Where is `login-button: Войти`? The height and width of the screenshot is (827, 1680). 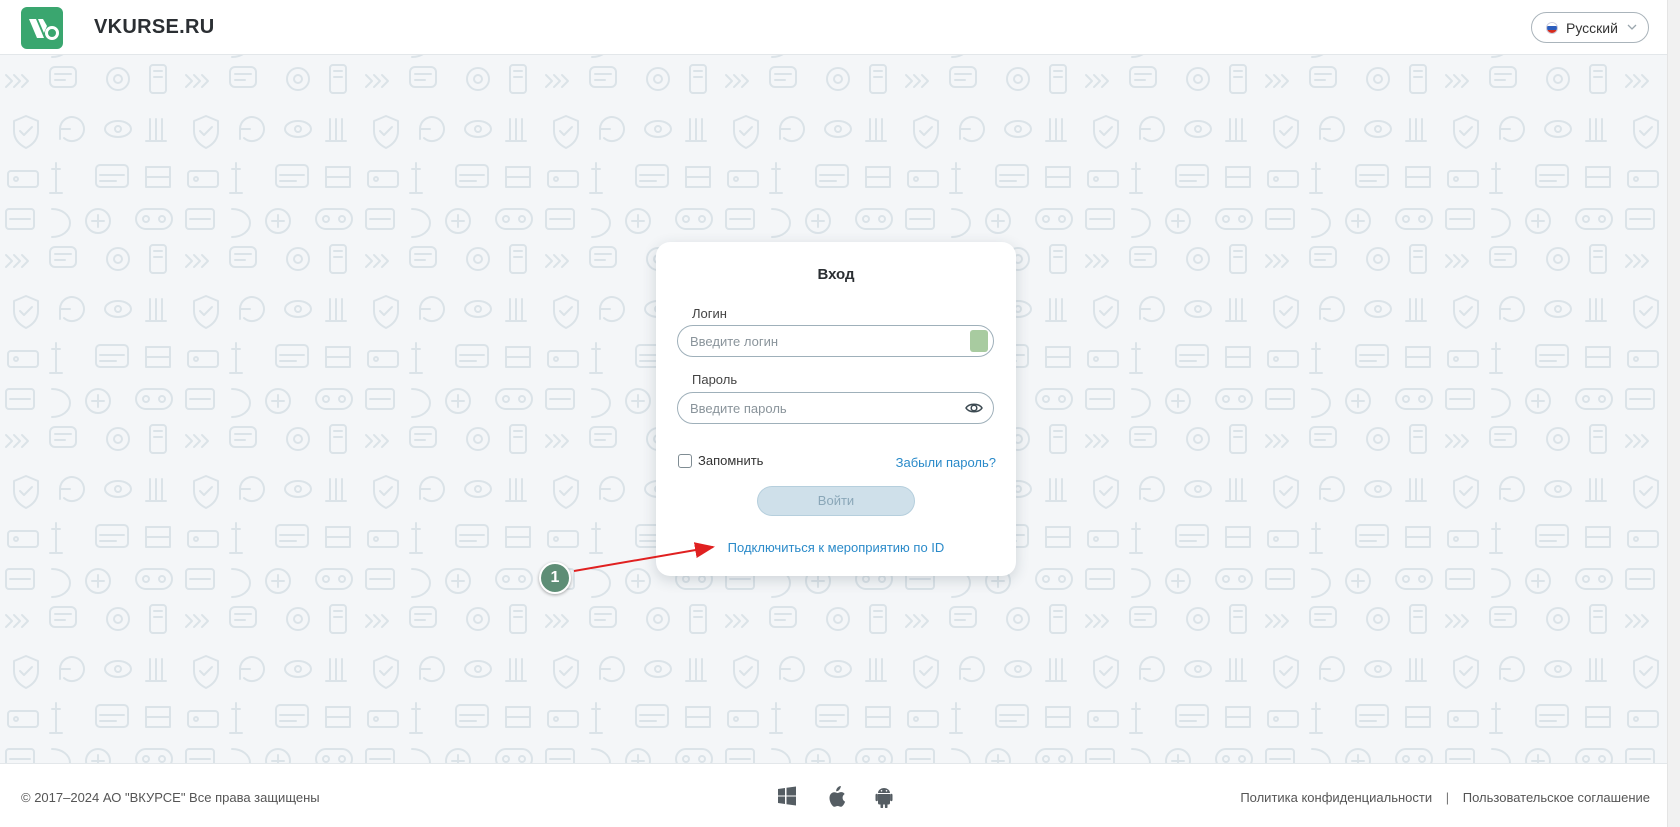 login-button: Войти is located at coordinates (836, 501).